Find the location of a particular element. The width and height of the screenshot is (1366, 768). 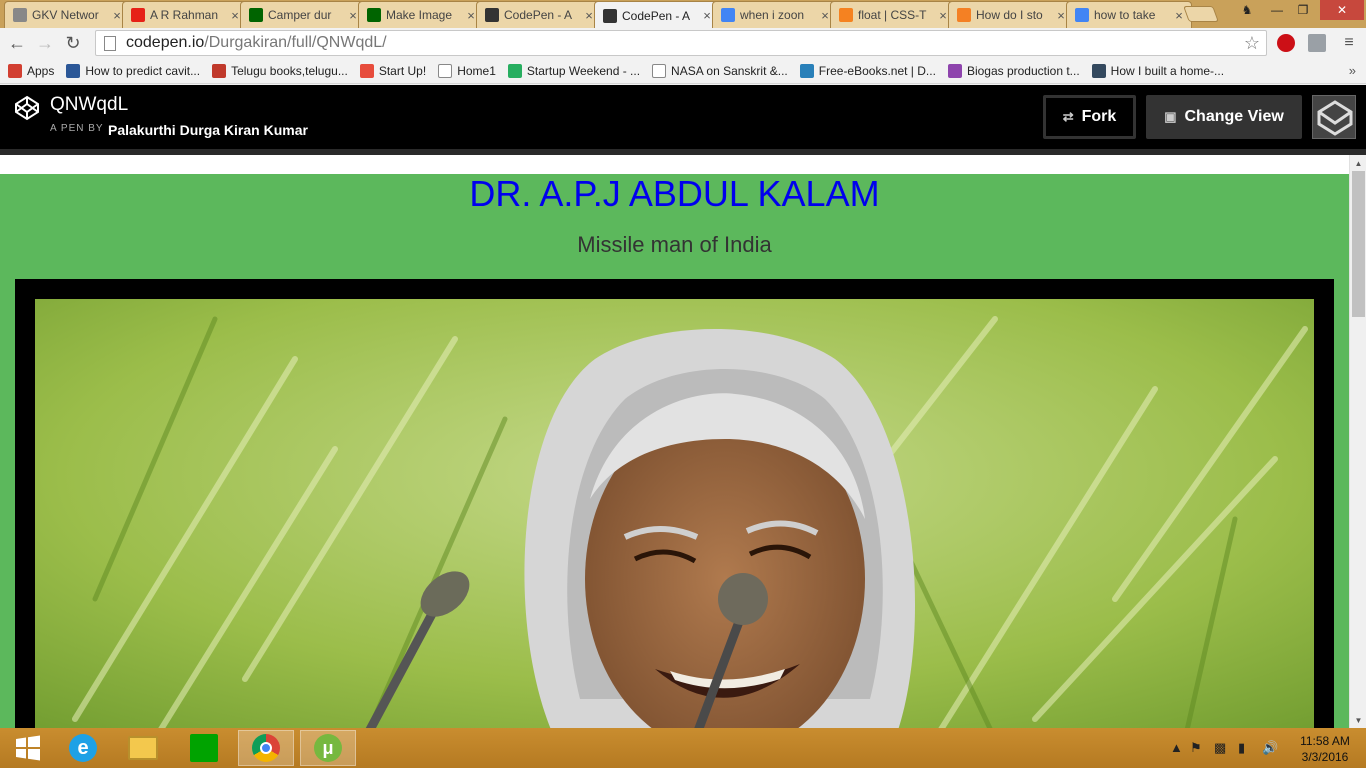

windows-logo-icon is located at coordinates (28, 748).